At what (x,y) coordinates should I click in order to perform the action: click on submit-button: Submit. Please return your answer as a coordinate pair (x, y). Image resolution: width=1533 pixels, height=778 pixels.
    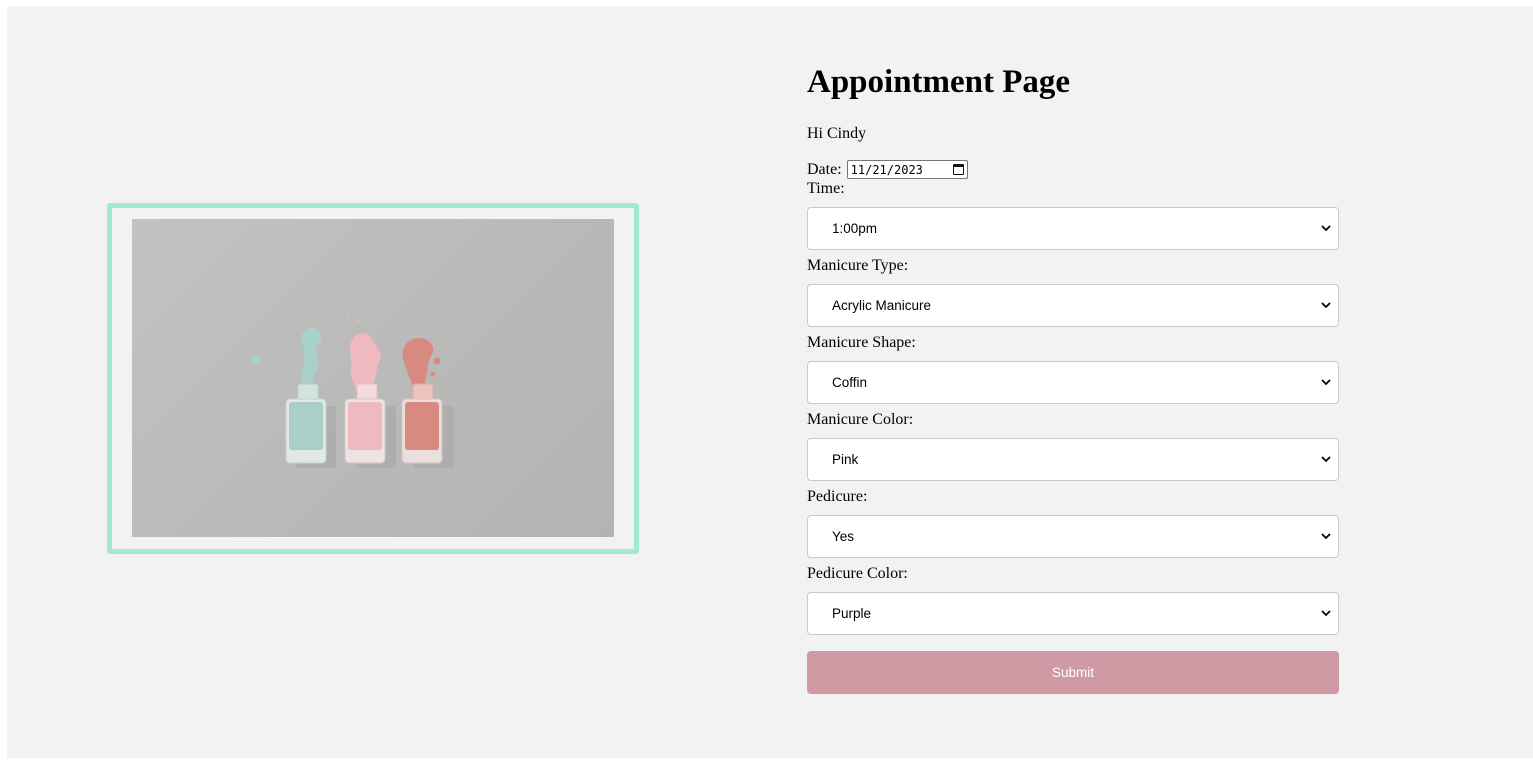
    Looking at the image, I should click on (1073, 672).